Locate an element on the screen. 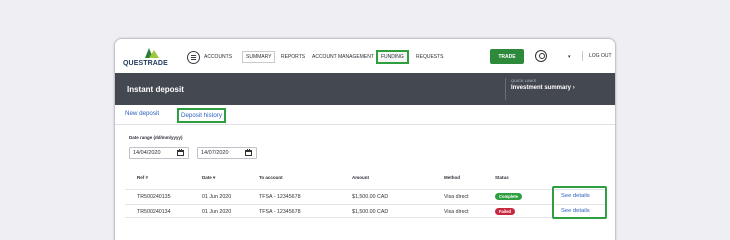  questrade-logo: QUESTRADE is located at coordinates (152, 58).